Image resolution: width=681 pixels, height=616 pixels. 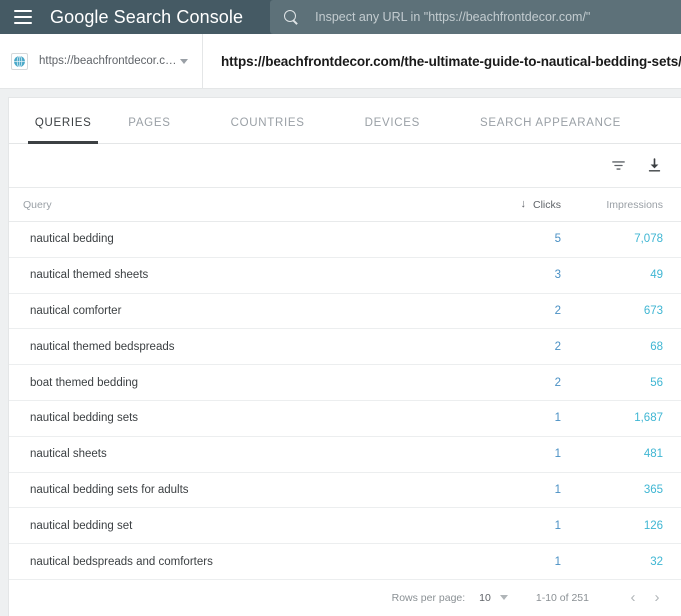 I want to click on cell-impressions: 1,687, so click(x=648, y=418).